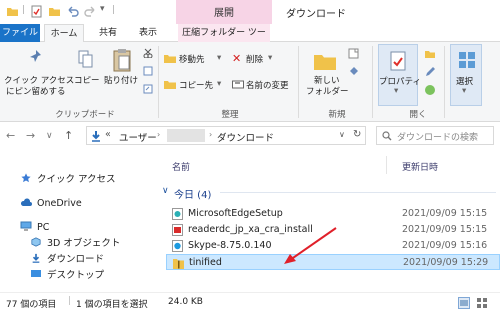 Image resolution: width=500 pixels, height=313 pixels. I want to click on customize-toolbar-chevron-icon: ▾, so click(102, 9).